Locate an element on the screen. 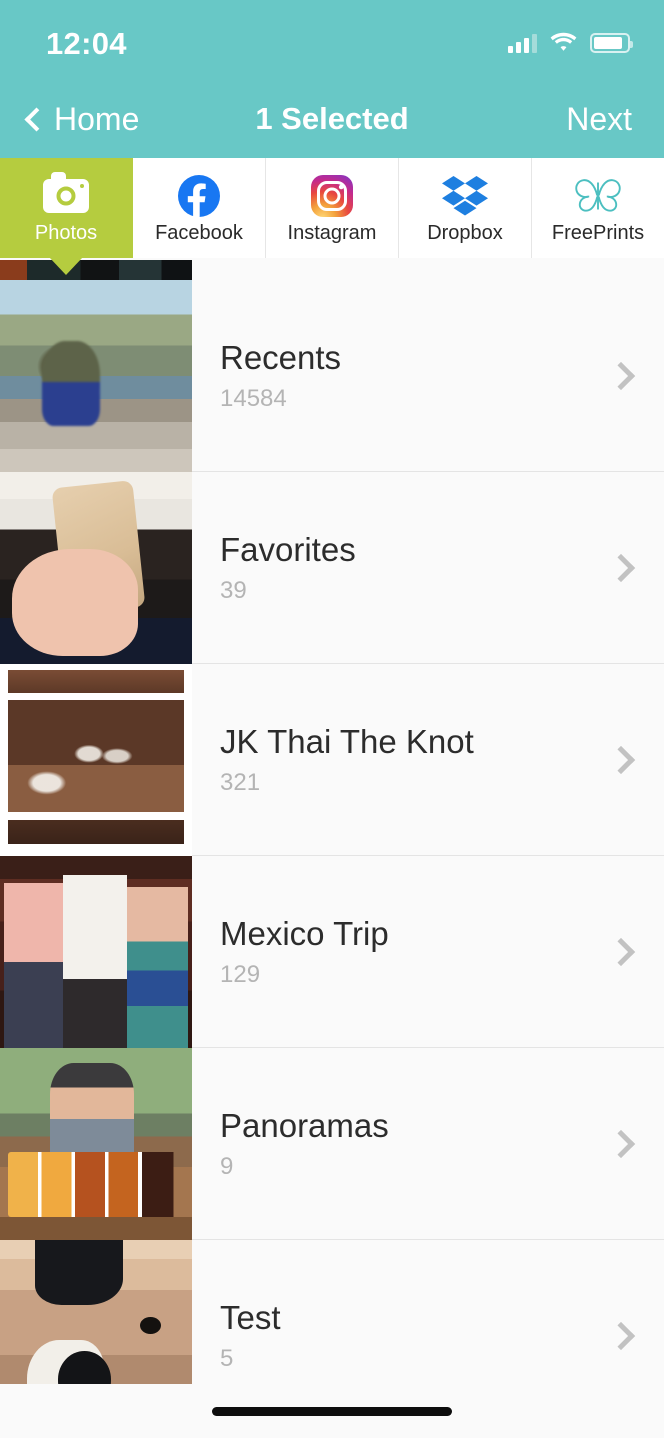  album-count: 129 is located at coordinates (240, 974).